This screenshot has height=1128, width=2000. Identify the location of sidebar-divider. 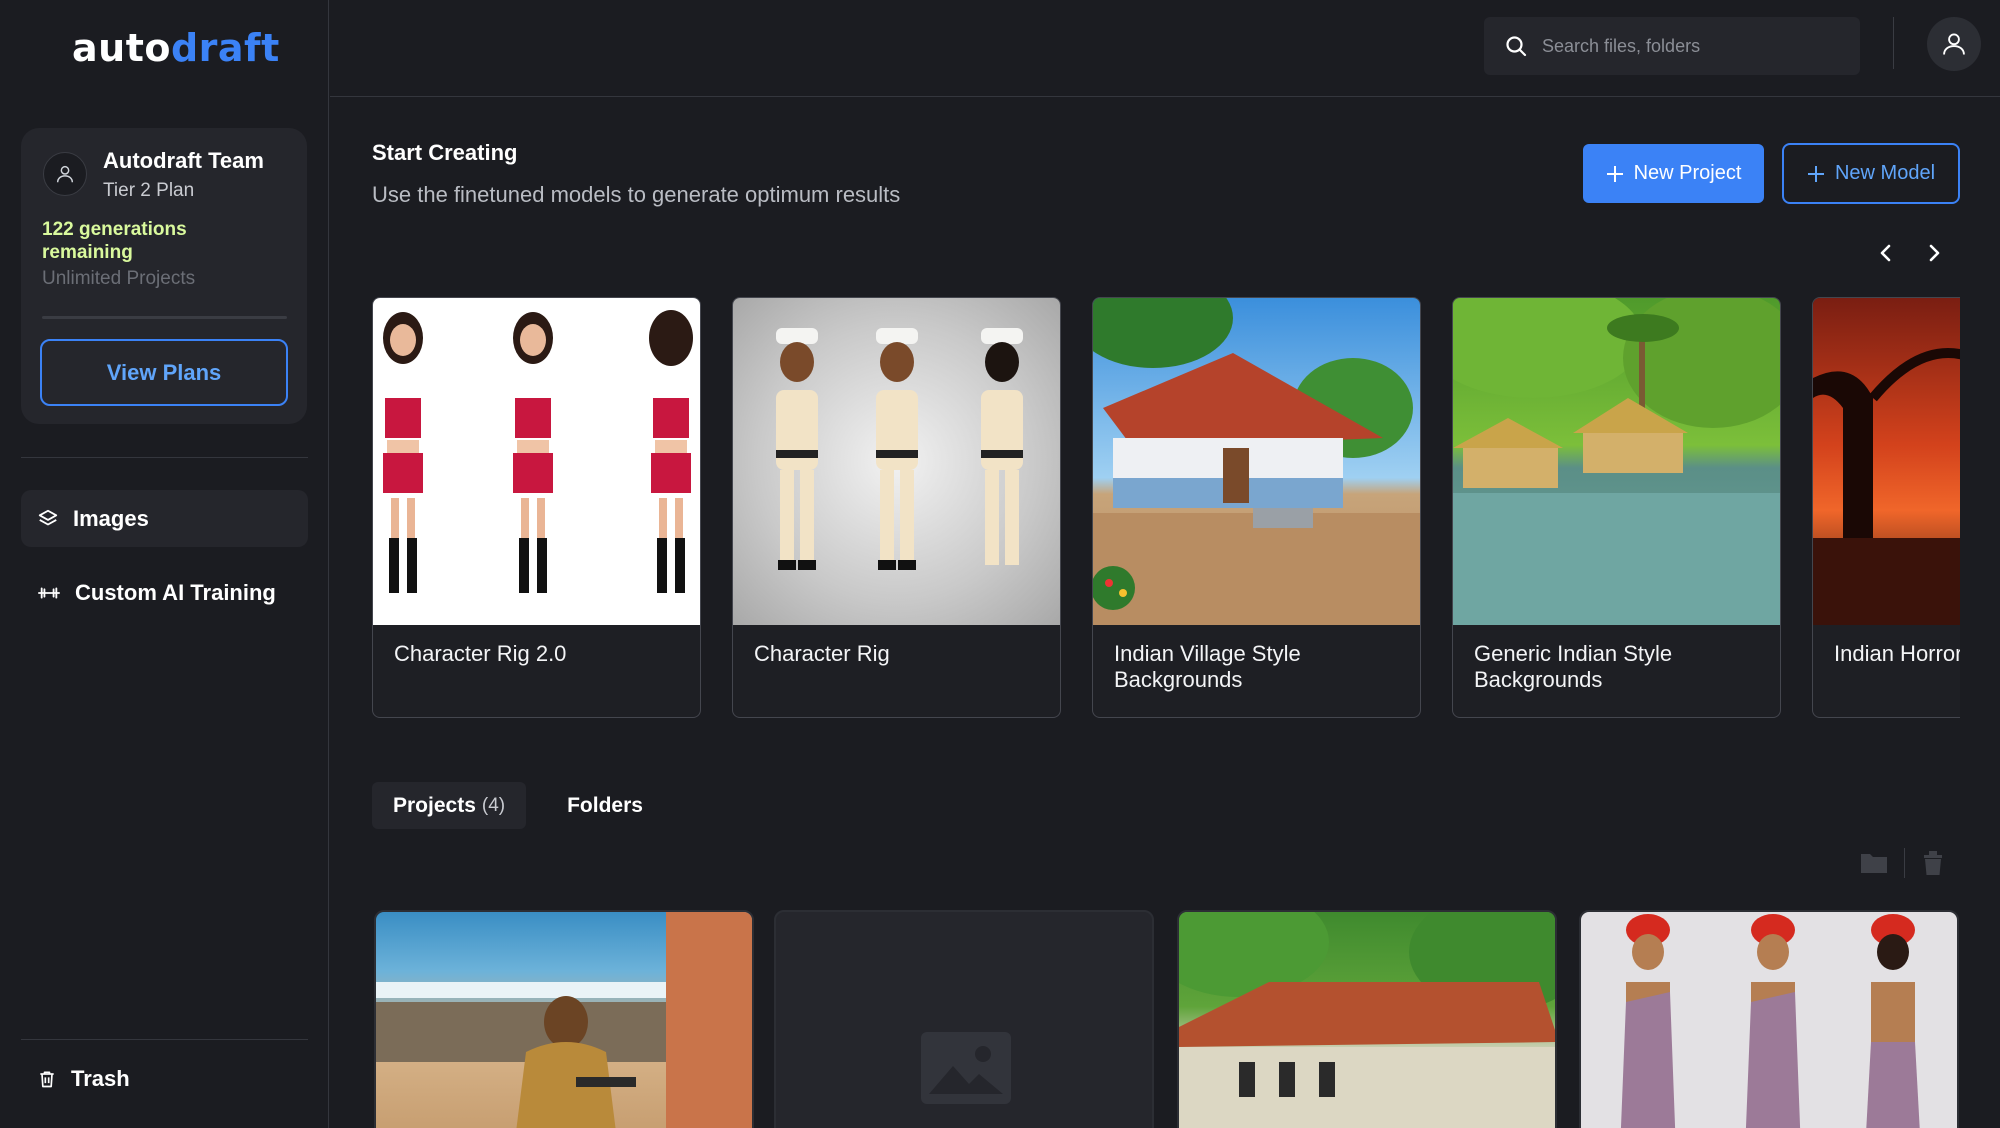
(164, 457).